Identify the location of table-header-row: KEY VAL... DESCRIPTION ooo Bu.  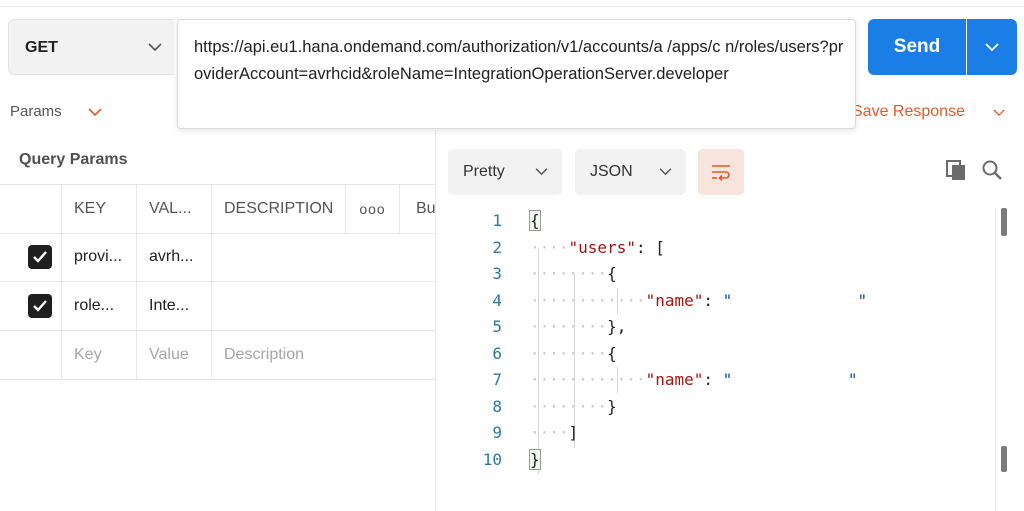
(217, 209).